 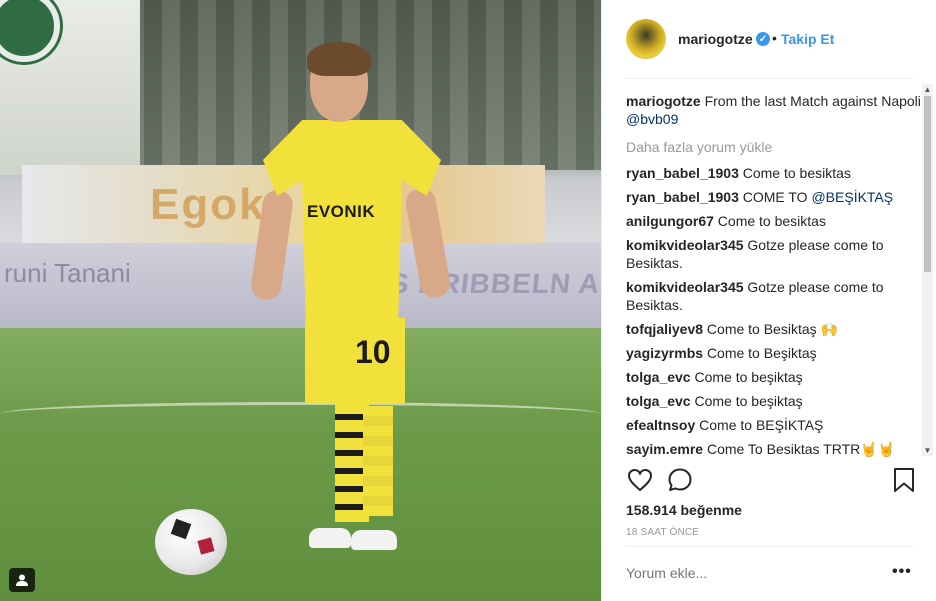 I want to click on comment-text: COME TO, so click(x=777, y=197).